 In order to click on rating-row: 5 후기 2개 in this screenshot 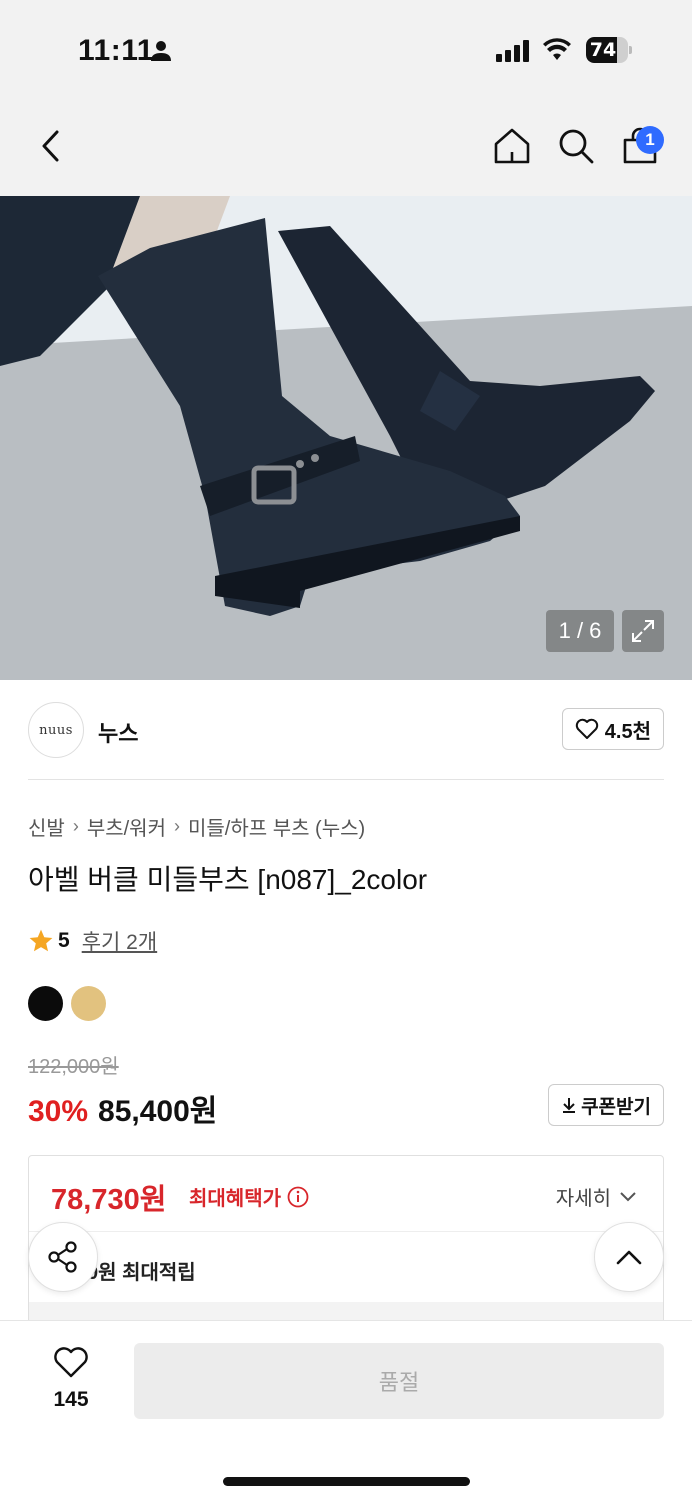, I will do `click(92, 941)`.